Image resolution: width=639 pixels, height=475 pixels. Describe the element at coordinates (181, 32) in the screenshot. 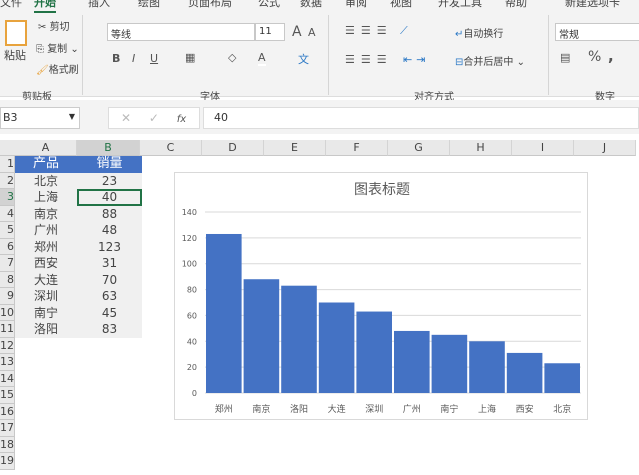

I see `font-name-select: 等线` at that location.